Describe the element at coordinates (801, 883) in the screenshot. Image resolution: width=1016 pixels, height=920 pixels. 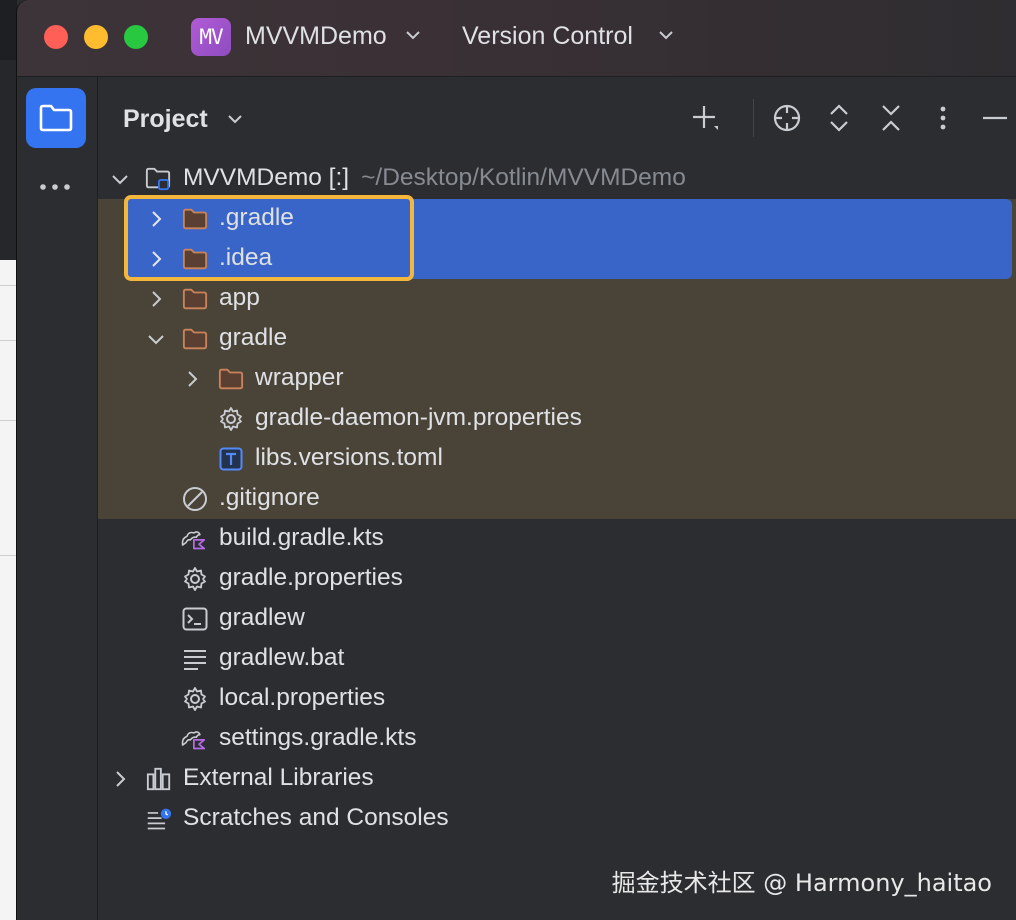
I see `watermark: 掘金技术社区 @ Harmony_haitao` at that location.